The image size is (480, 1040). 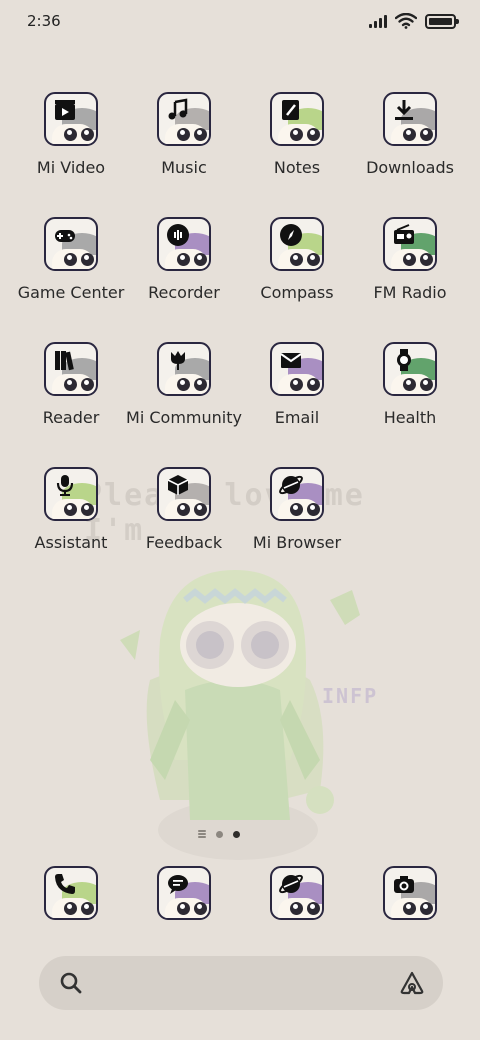 What do you see at coordinates (71, 292) in the screenshot?
I see `app-label: Game Center` at bounding box center [71, 292].